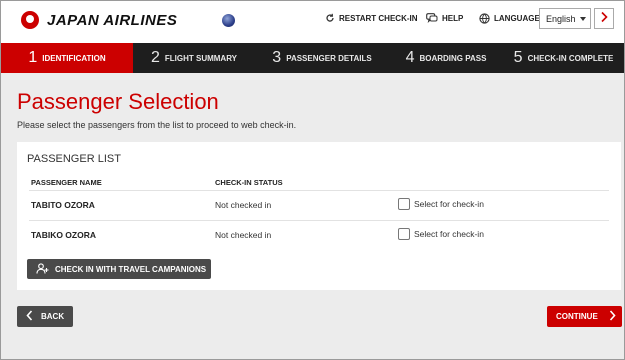 This screenshot has width=625, height=360. Describe the element at coordinates (484, 18) in the screenshot. I see `globe-icon` at that location.